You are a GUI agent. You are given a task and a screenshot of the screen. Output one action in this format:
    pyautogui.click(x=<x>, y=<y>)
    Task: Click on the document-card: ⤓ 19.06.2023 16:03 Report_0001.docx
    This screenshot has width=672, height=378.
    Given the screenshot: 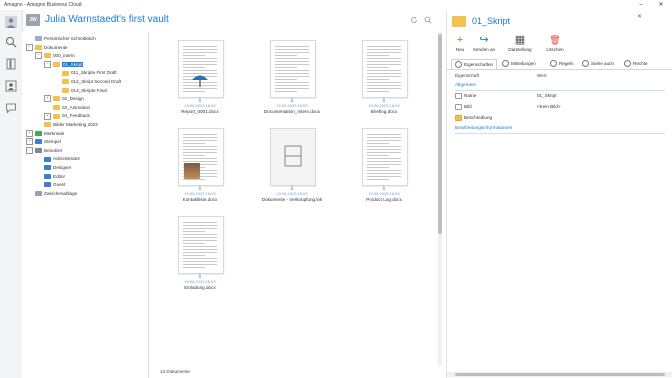 What is the action you would take?
    pyautogui.click(x=200, y=78)
    